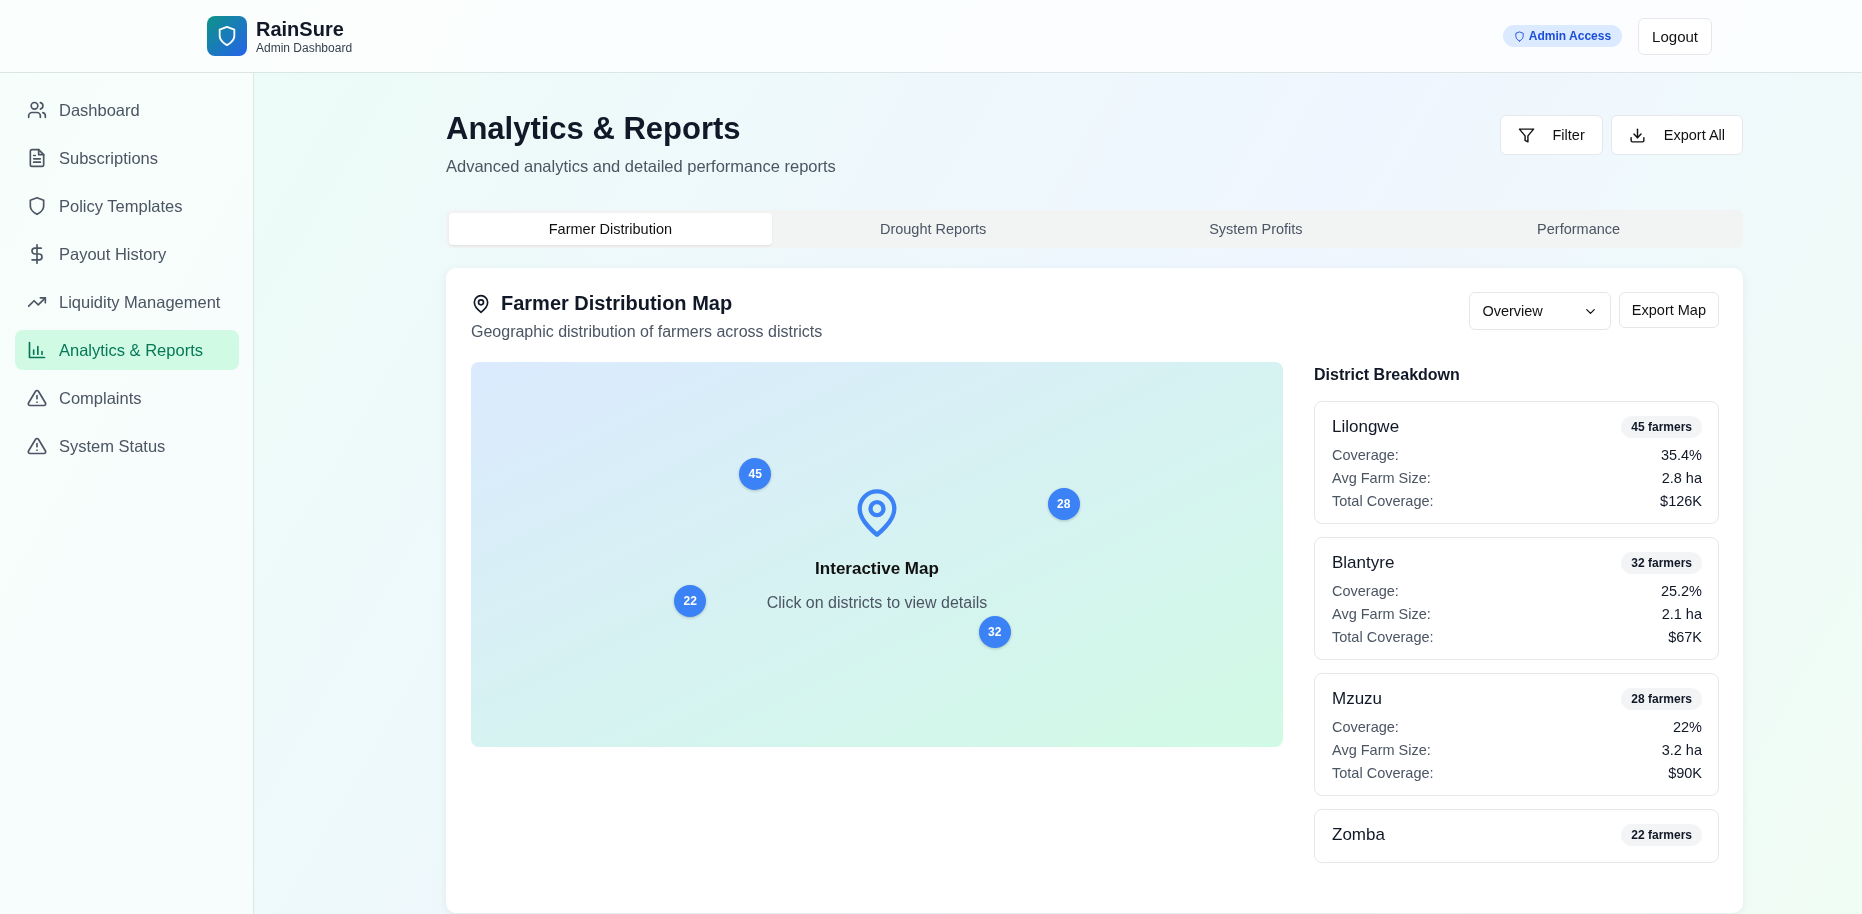  I want to click on stat-value: 35.4%, so click(1681, 455).